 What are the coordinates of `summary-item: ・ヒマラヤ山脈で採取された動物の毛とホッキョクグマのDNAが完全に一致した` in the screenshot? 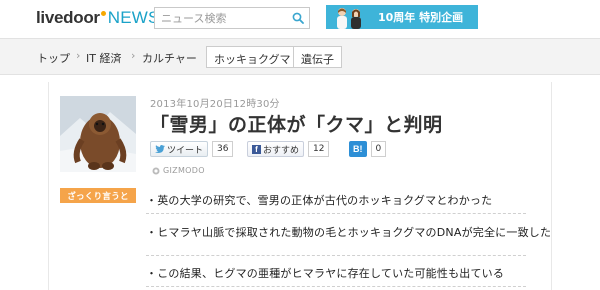 It's located at (348, 232).